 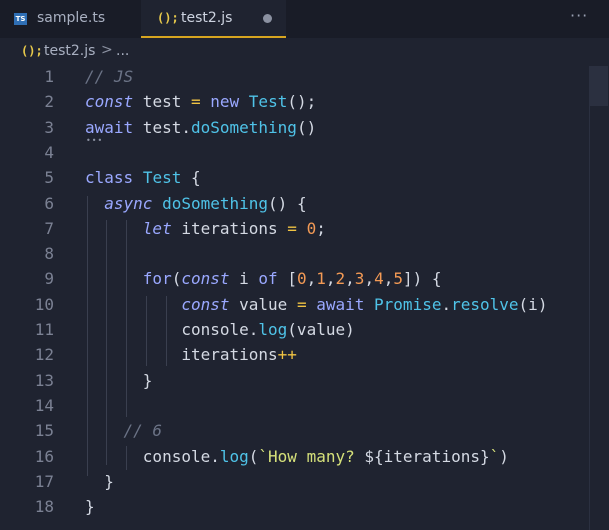 I want to click on tab-label: sample.ts, so click(x=71, y=18).